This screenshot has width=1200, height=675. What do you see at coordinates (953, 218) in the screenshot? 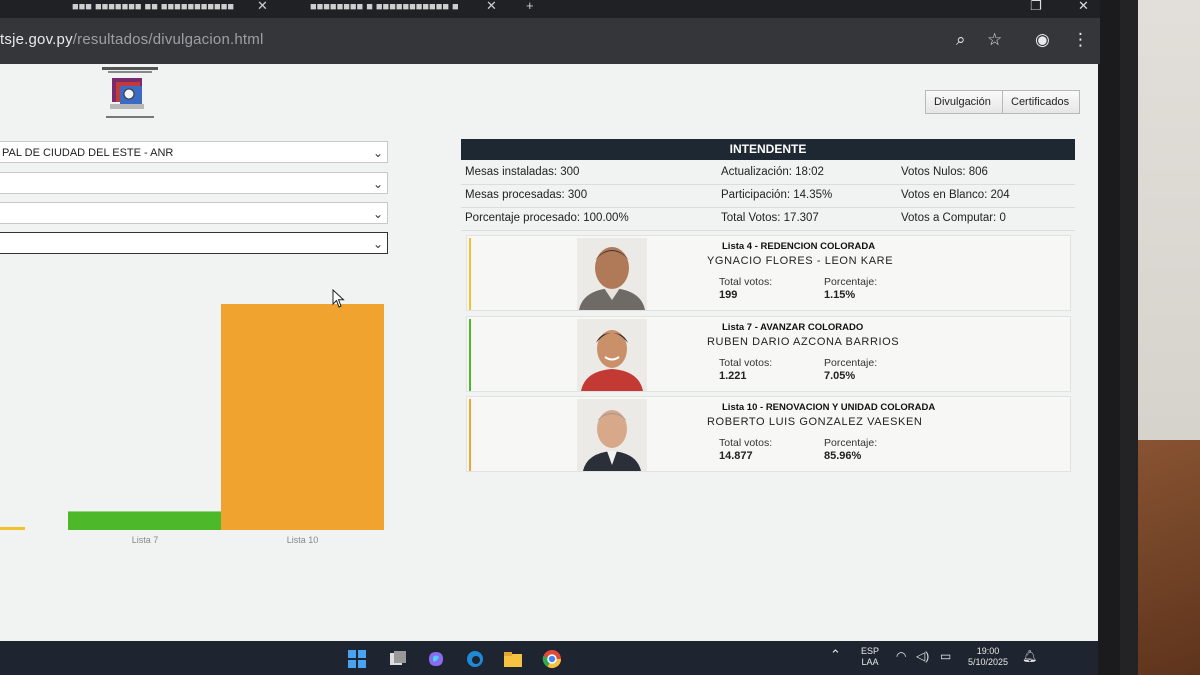
I see `votos-a-computar: Votos a Computar: 0` at bounding box center [953, 218].